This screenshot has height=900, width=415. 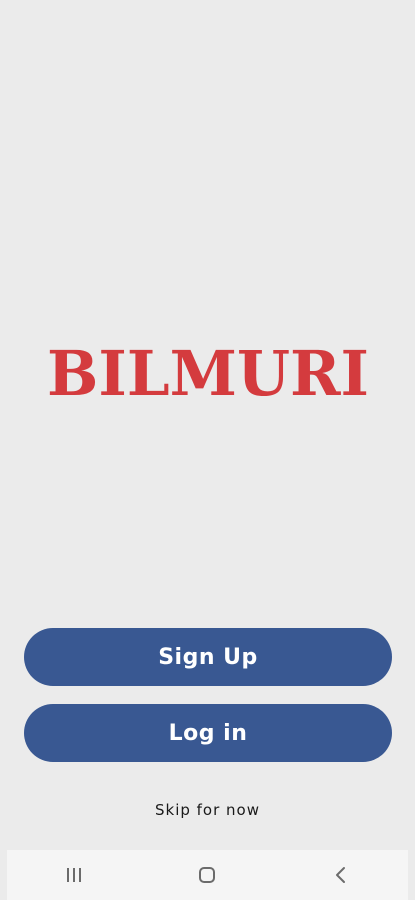 I want to click on log-in-button: Log in, so click(x=208, y=733).